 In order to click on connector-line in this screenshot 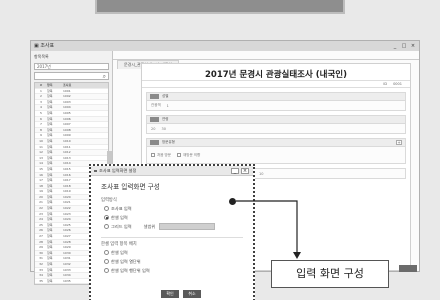, I will do `click(267, 228)`.